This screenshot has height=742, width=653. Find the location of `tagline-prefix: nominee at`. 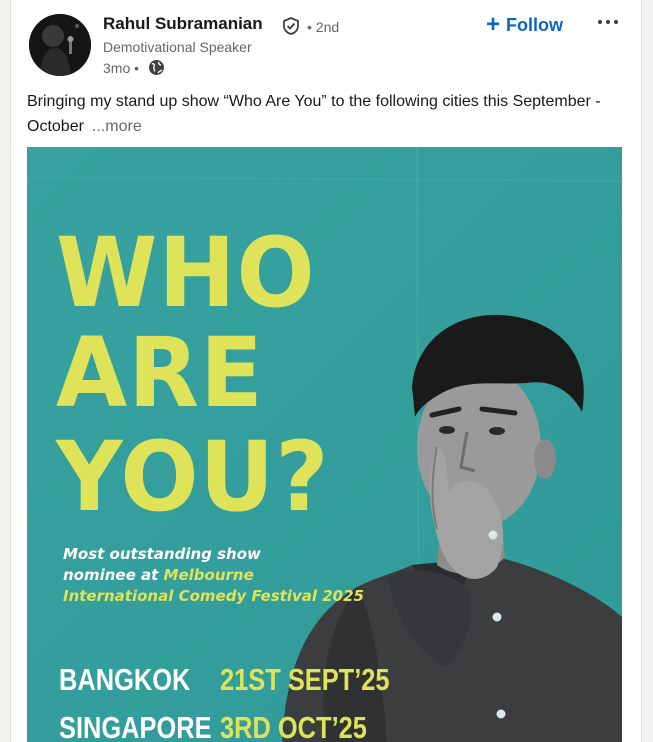

tagline-prefix: nominee at is located at coordinates (113, 575).